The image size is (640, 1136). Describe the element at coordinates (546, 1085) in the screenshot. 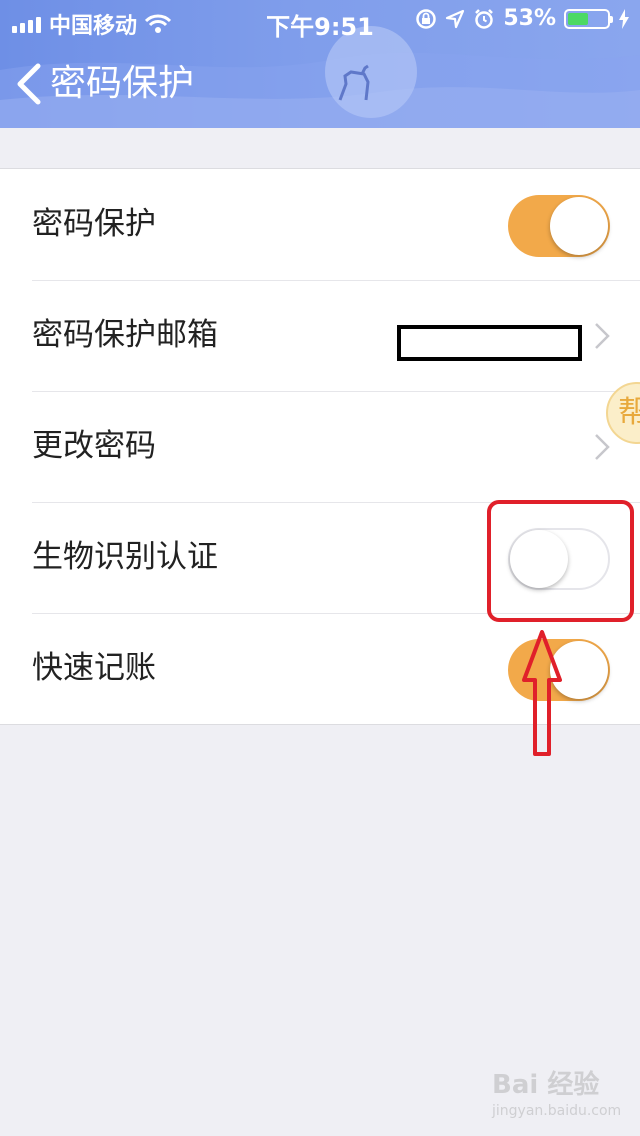

I see `watermark-main: Bai 经验` at that location.